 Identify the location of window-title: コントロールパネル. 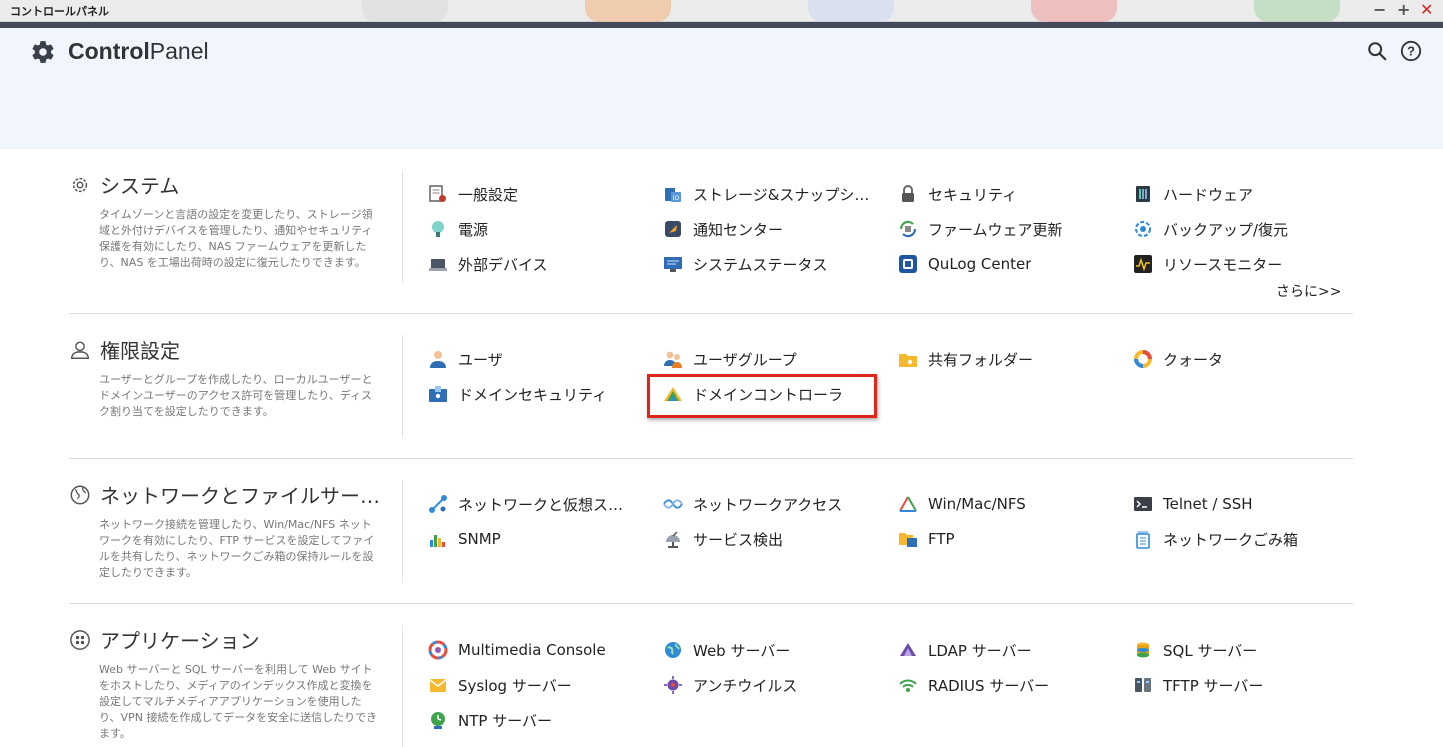
(59, 11).